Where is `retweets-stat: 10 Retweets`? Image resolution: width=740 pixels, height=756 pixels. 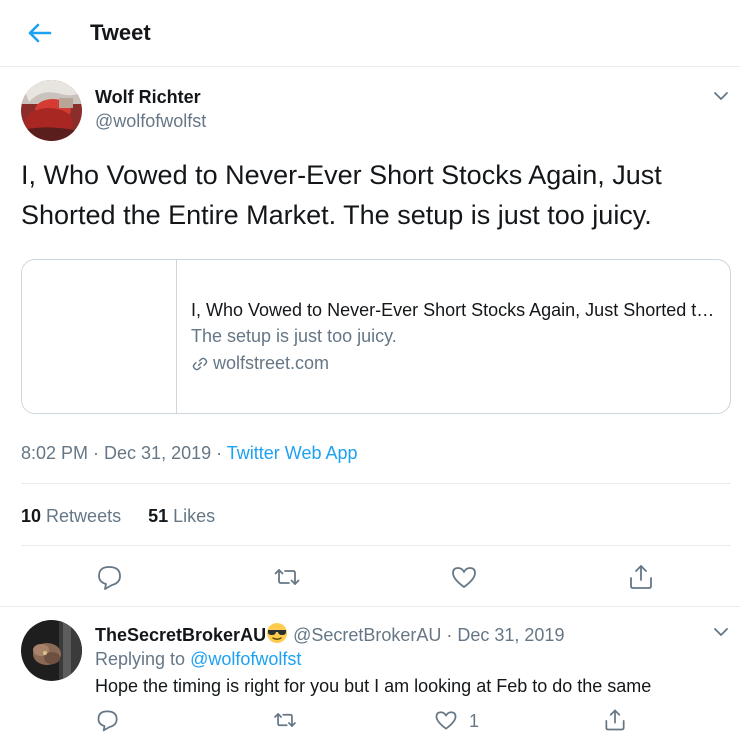 retweets-stat: 10 Retweets is located at coordinates (71, 516).